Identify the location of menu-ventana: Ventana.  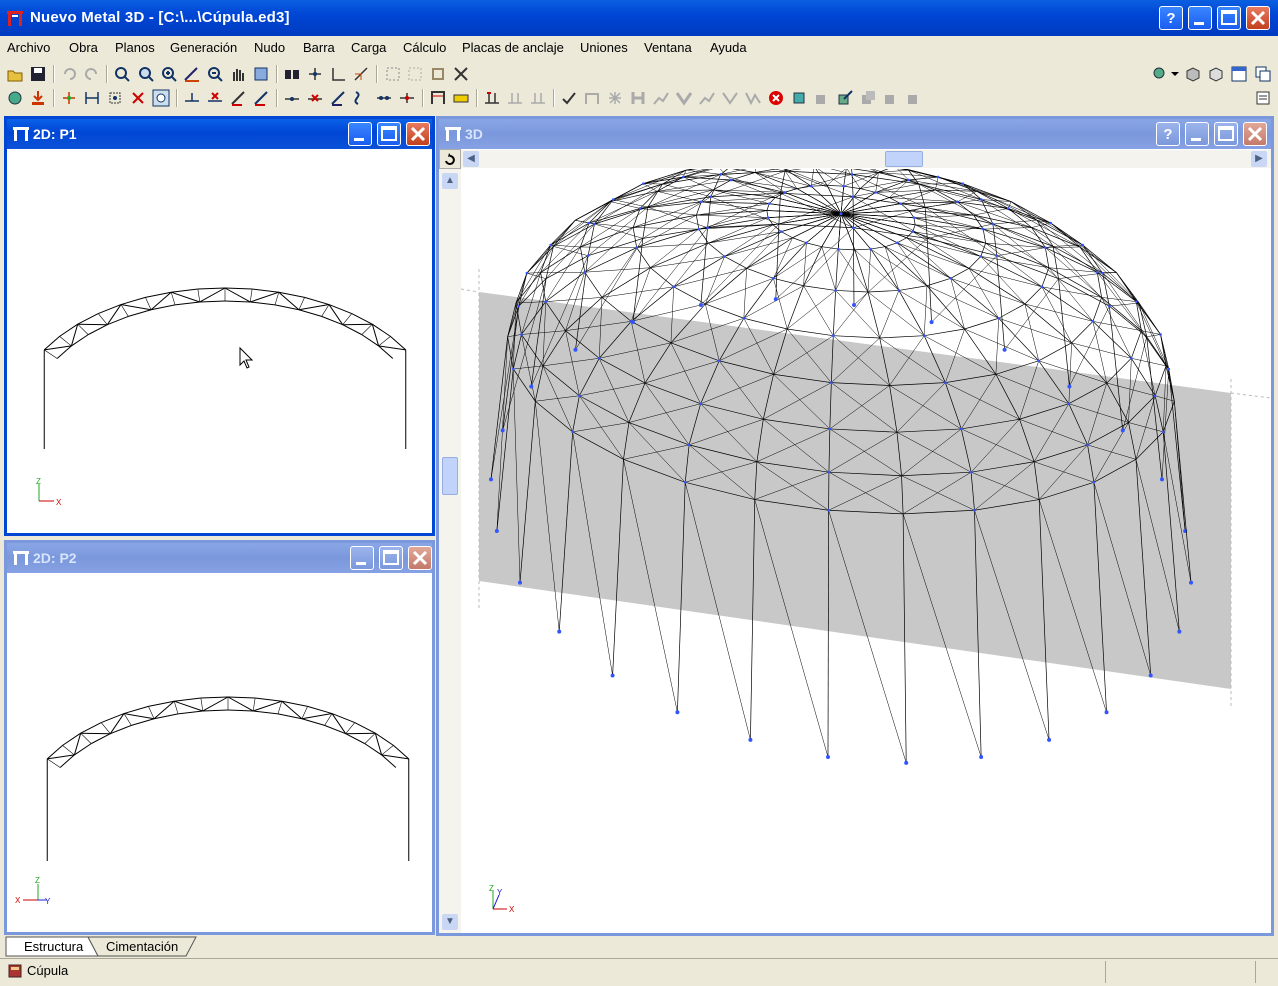
(668, 47).